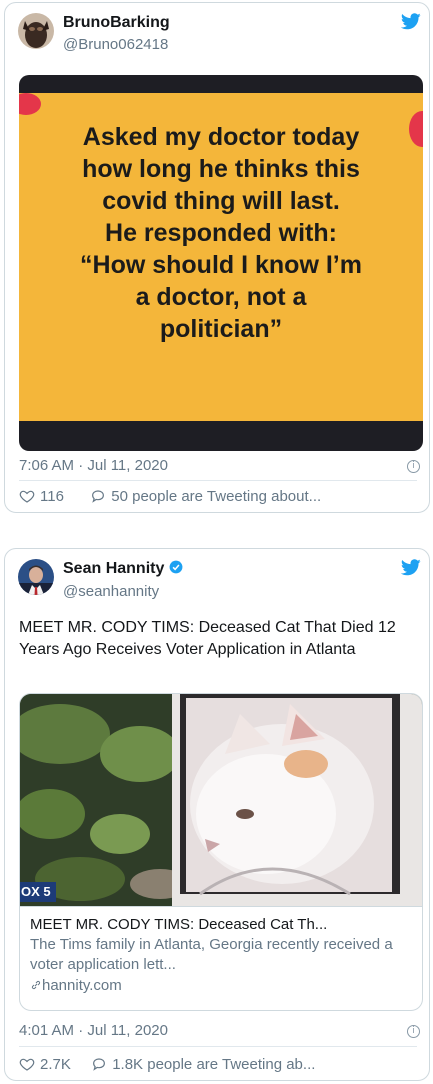 The height and width of the screenshot is (1084, 433). Describe the element at coordinates (114, 568) in the screenshot. I see `author-name-text: Sean Hannity` at that location.